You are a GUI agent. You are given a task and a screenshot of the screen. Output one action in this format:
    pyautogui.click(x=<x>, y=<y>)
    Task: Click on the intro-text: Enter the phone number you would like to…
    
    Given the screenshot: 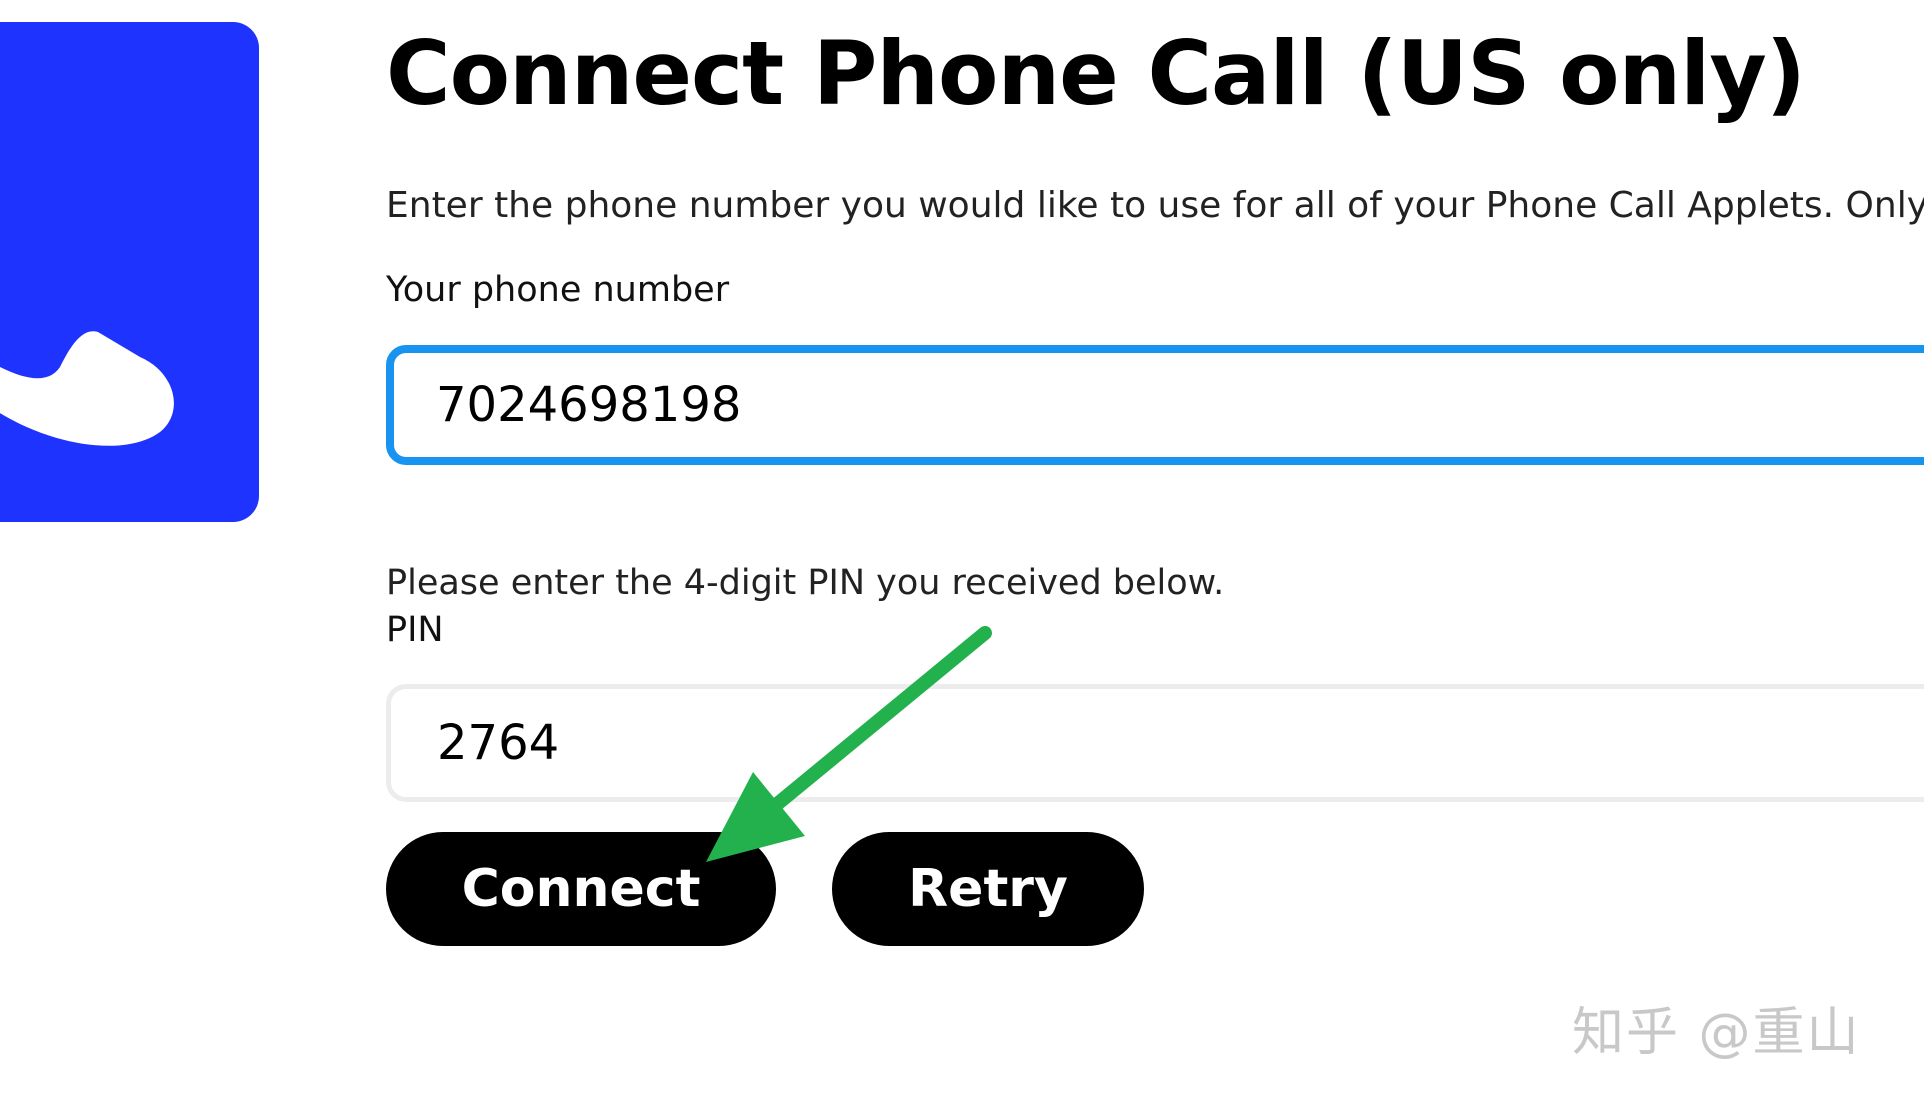 What is the action you would take?
    pyautogui.click(x=1155, y=205)
    